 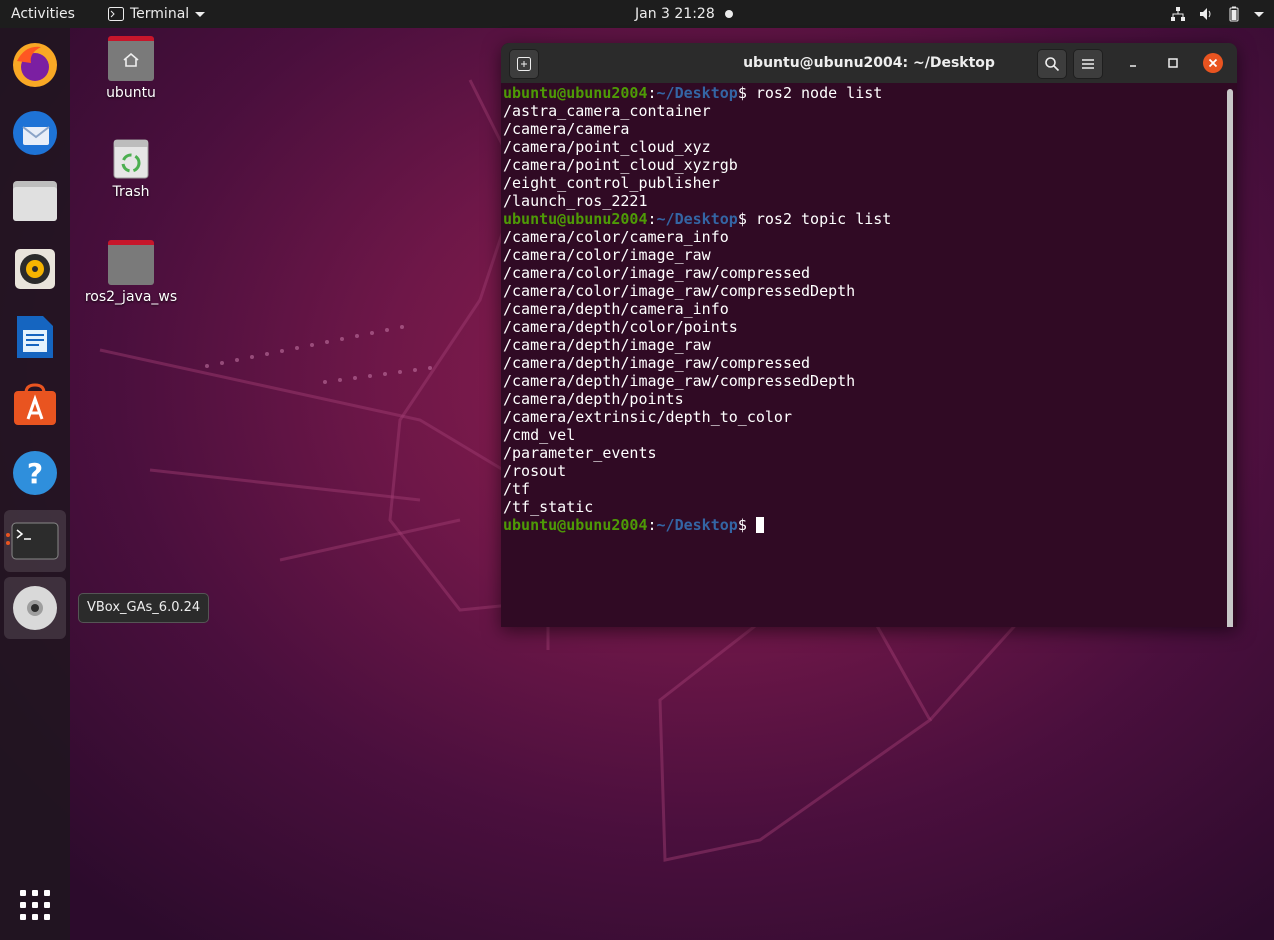 What do you see at coordinates (1133, 66) in the screenshot?
I see `minimize-icon` at bounding box center [1133, 66].